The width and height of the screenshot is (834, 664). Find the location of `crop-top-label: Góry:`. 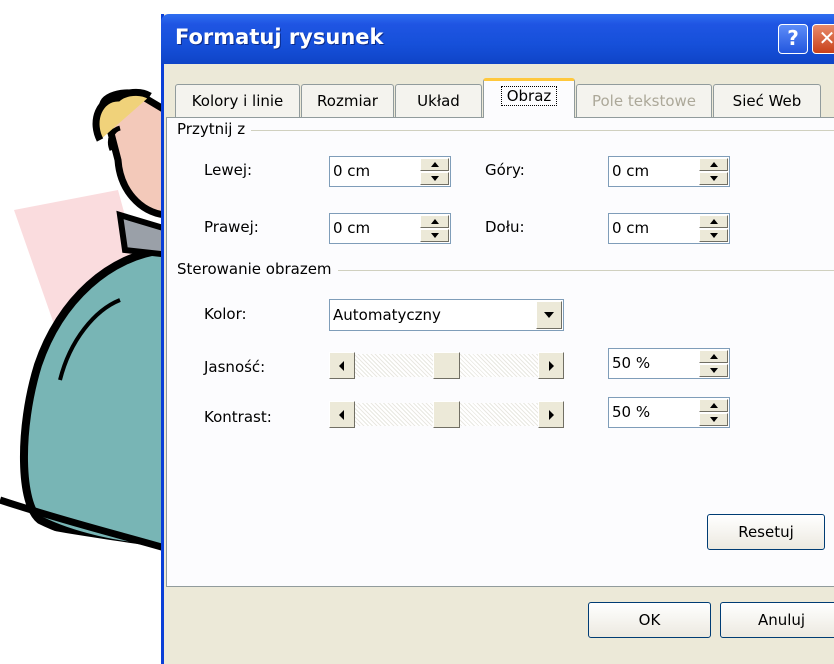

crop-top-label: Góry: is located at coordinates (505, 170).